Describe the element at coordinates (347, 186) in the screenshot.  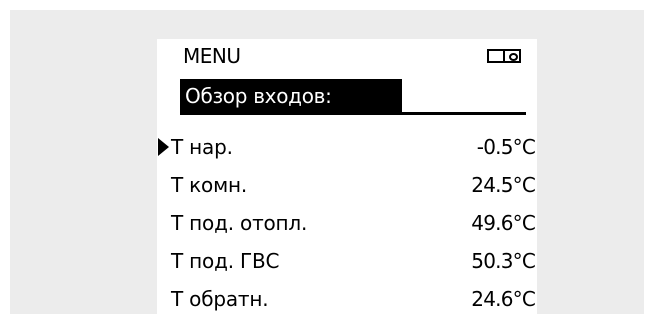
I see `input-row-room-temp: T комн. 24.5°C` at that location.